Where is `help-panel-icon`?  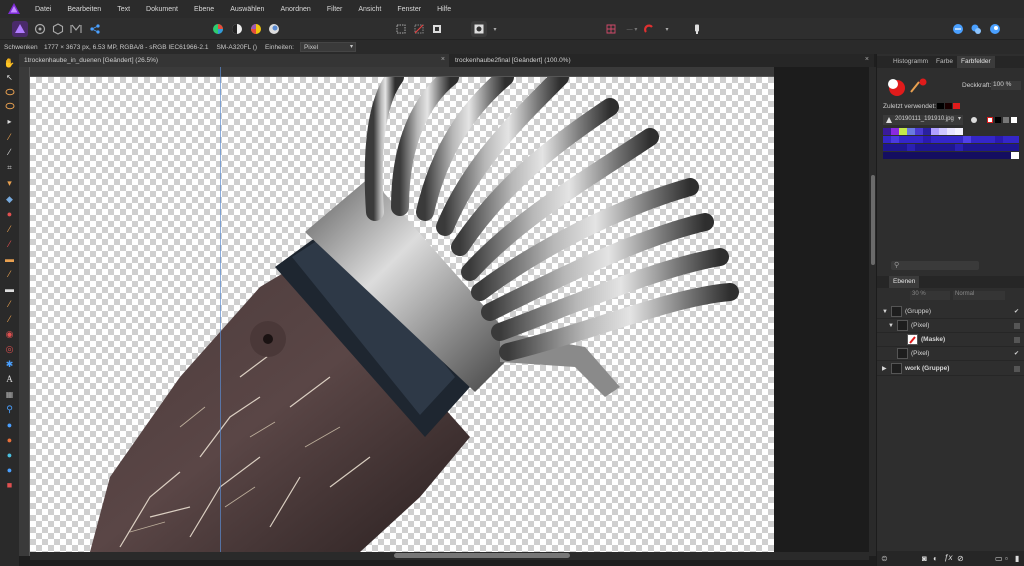 help-panel-icon is located at coordinates (995, 29).